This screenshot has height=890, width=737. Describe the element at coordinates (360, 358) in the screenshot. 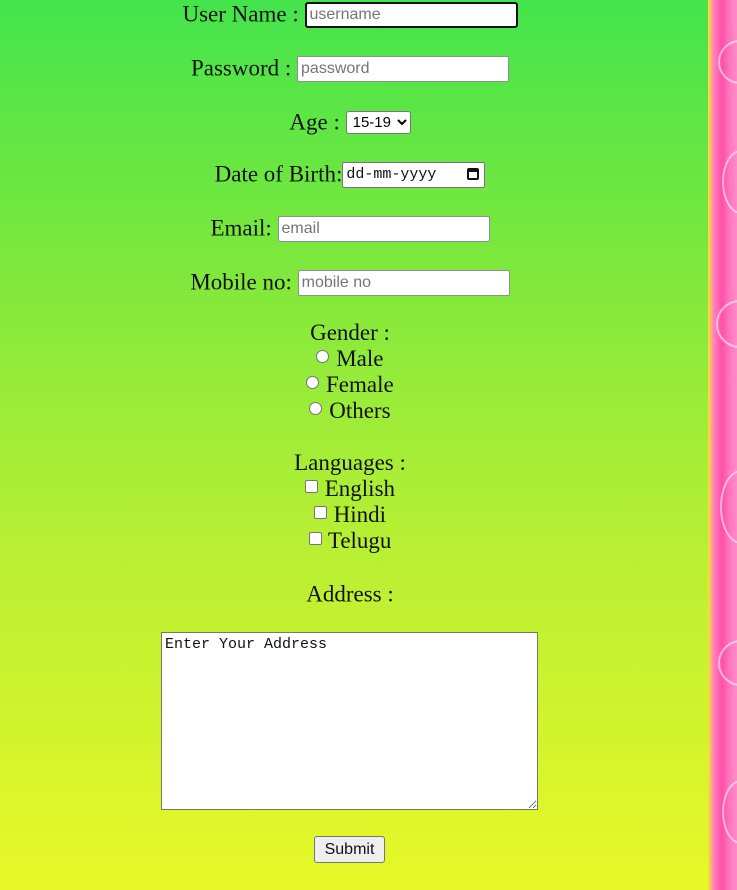

I see `gender-option-label: Male` at that location.